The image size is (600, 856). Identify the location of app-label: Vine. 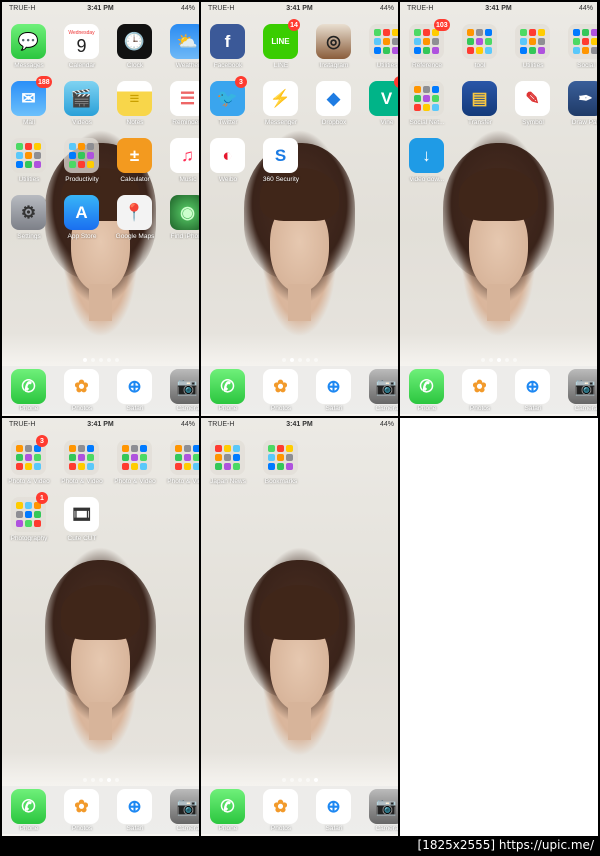
(387, 122).